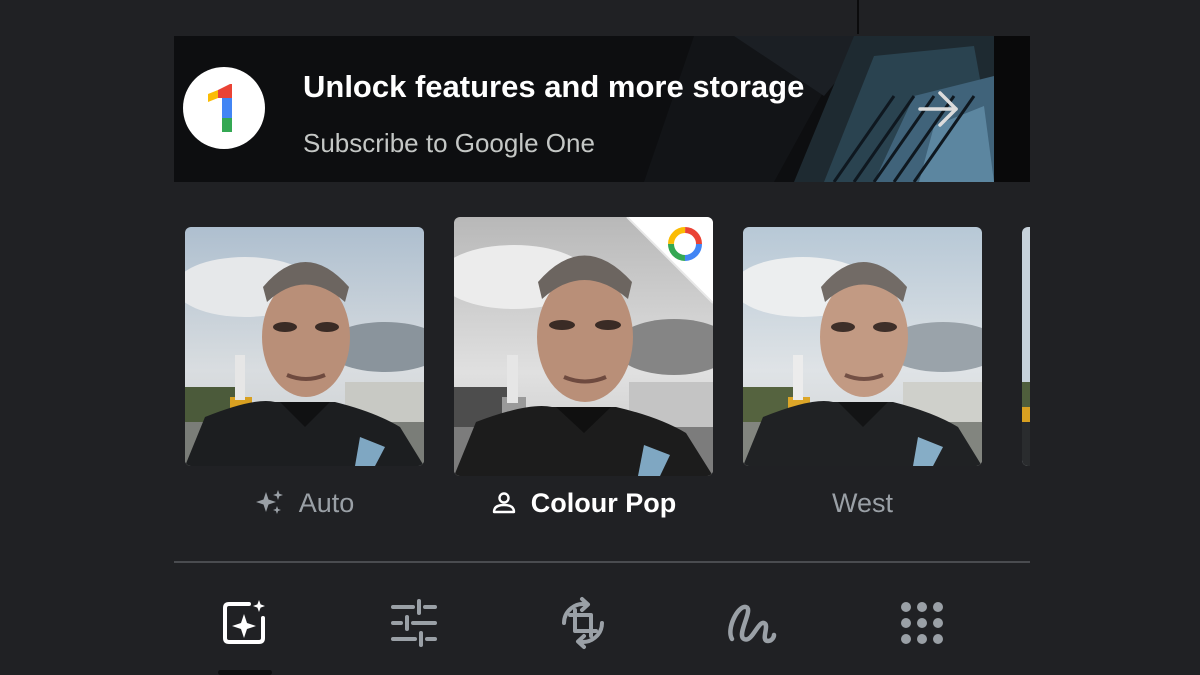 The height and width of the screenshot is (675, 1200). I want to click on tool-markup, so click(752, 623).